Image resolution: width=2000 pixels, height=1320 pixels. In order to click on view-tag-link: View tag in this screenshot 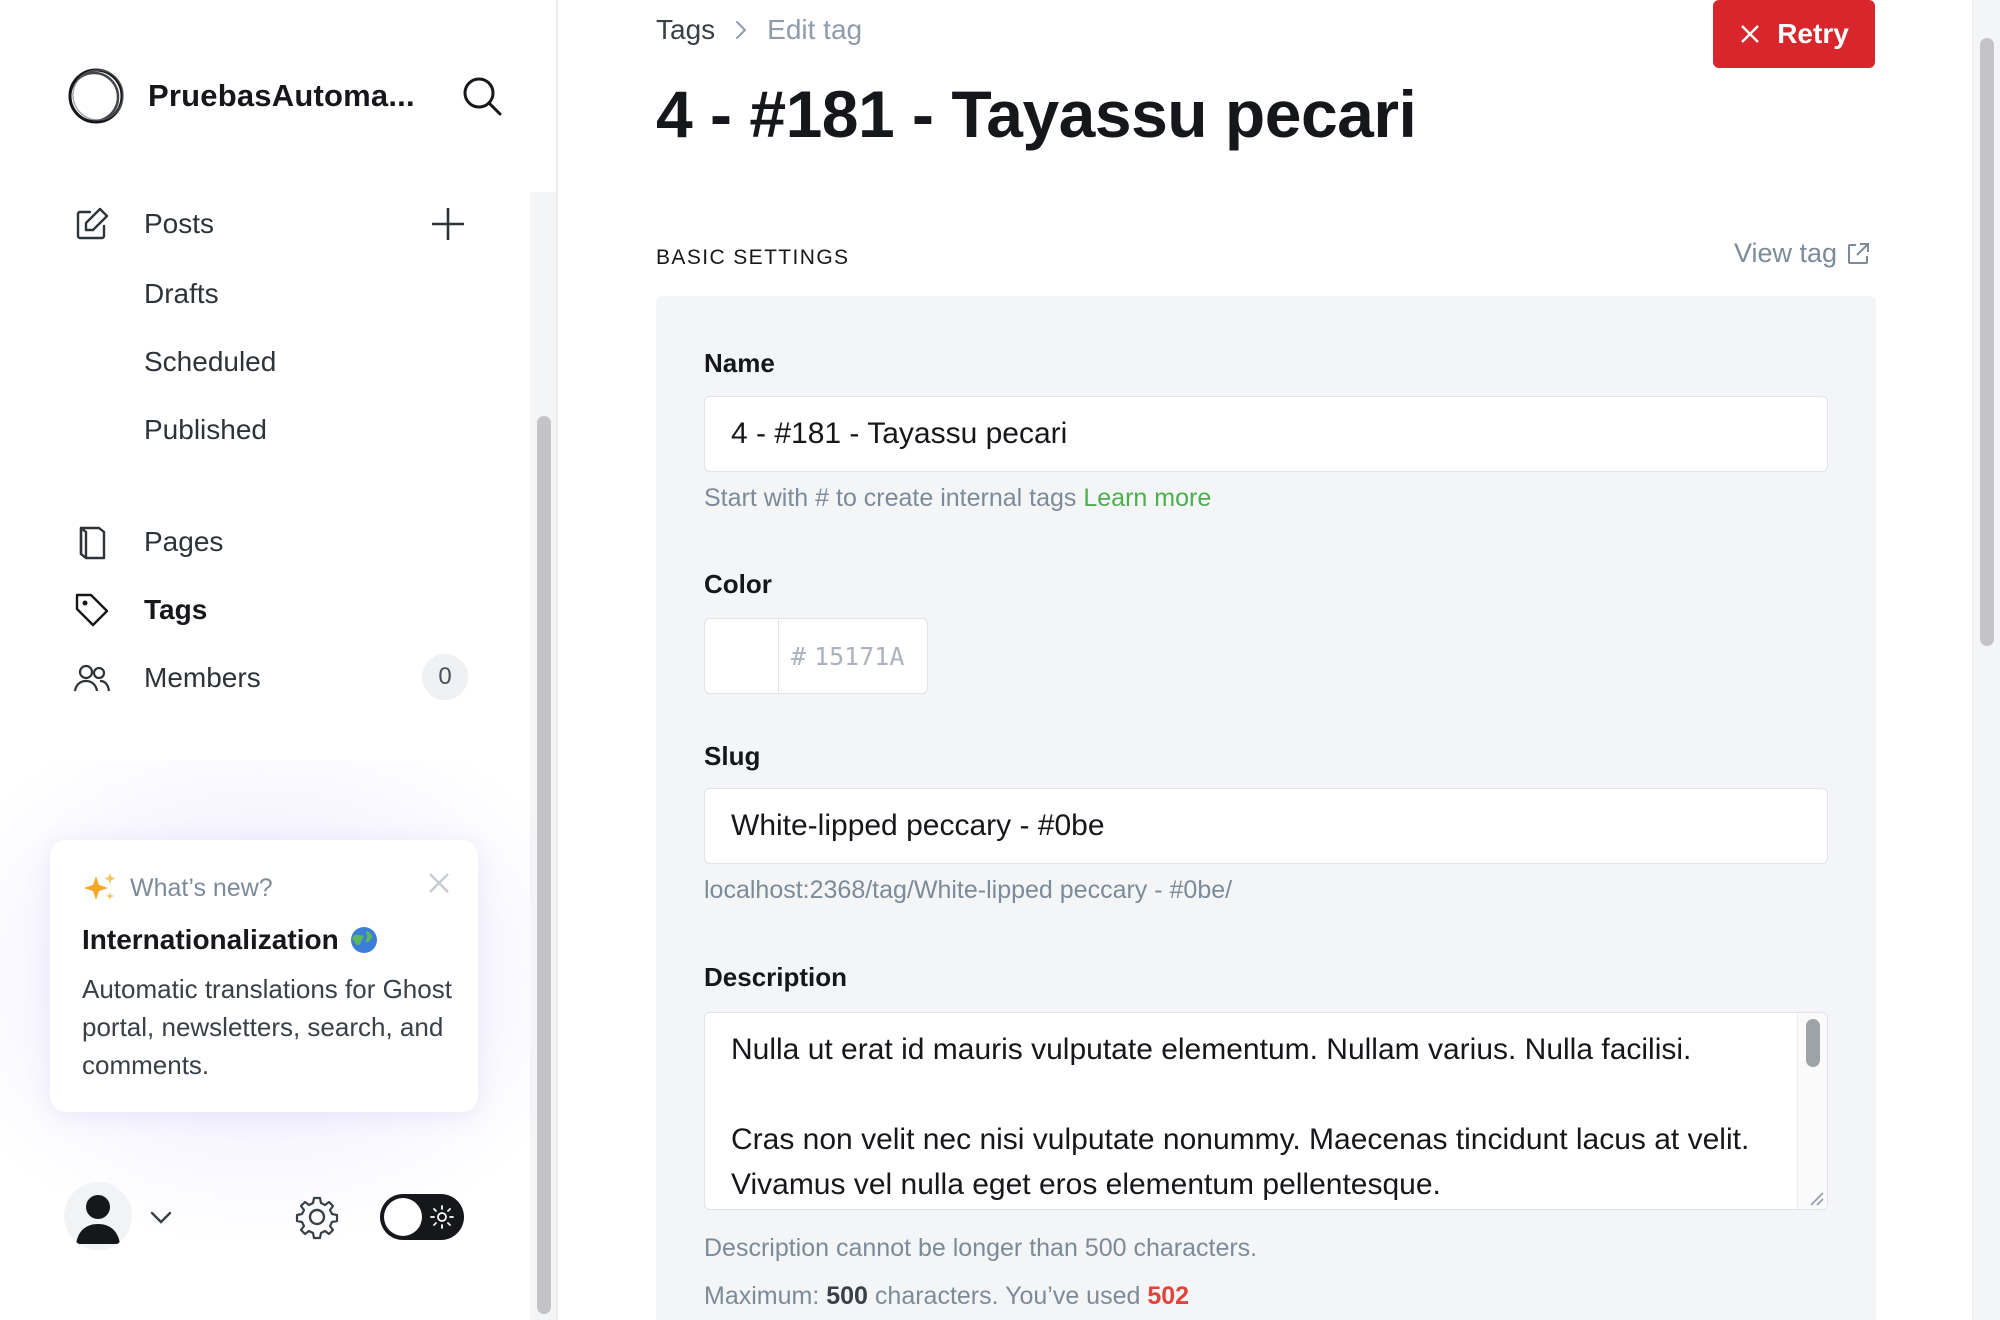, I will do `click(1802, 253)`.